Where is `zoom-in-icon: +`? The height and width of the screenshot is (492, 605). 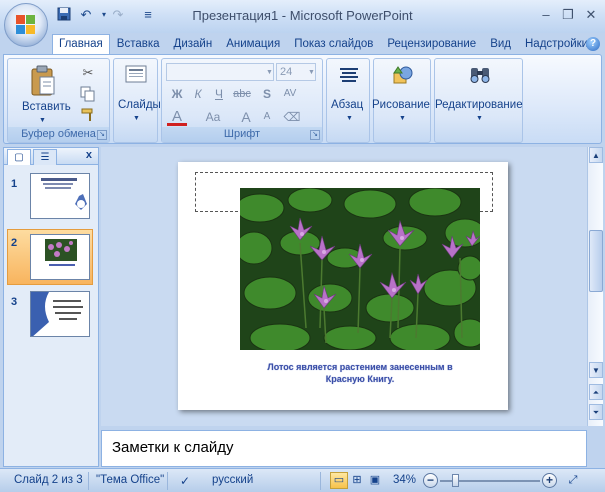 zoom-in-icon: + is located at coordinates (549, 480).